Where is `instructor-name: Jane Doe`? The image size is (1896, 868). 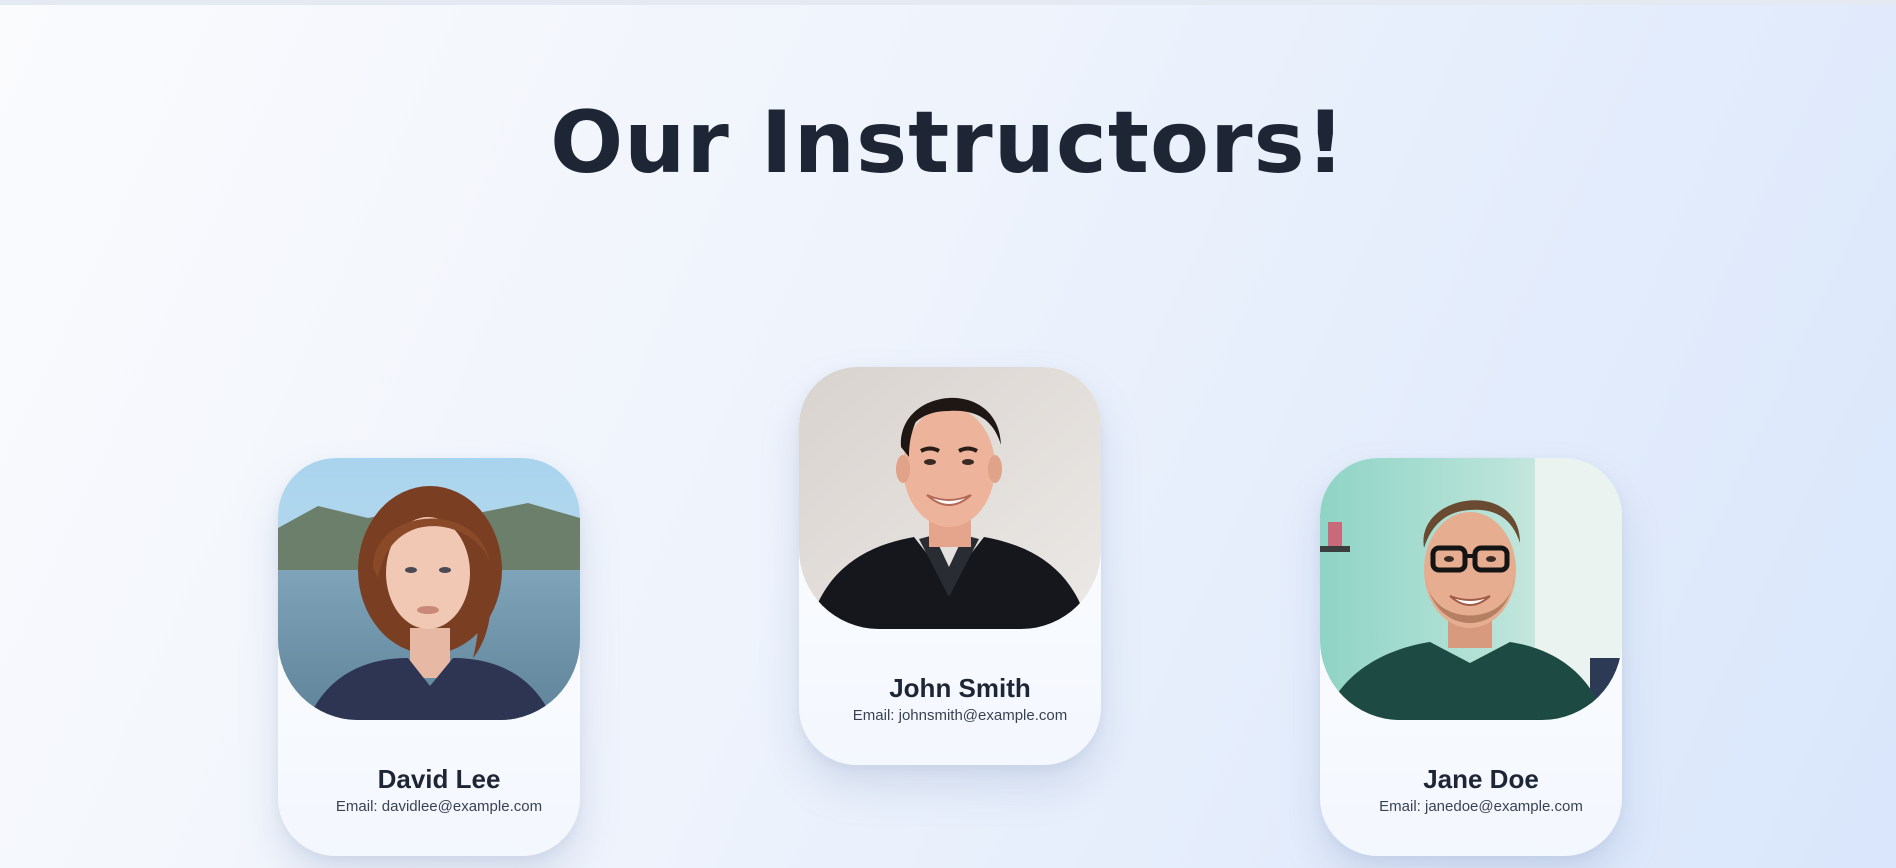
instructor-name: Jane Doe is located at coordinates (1481, 779).